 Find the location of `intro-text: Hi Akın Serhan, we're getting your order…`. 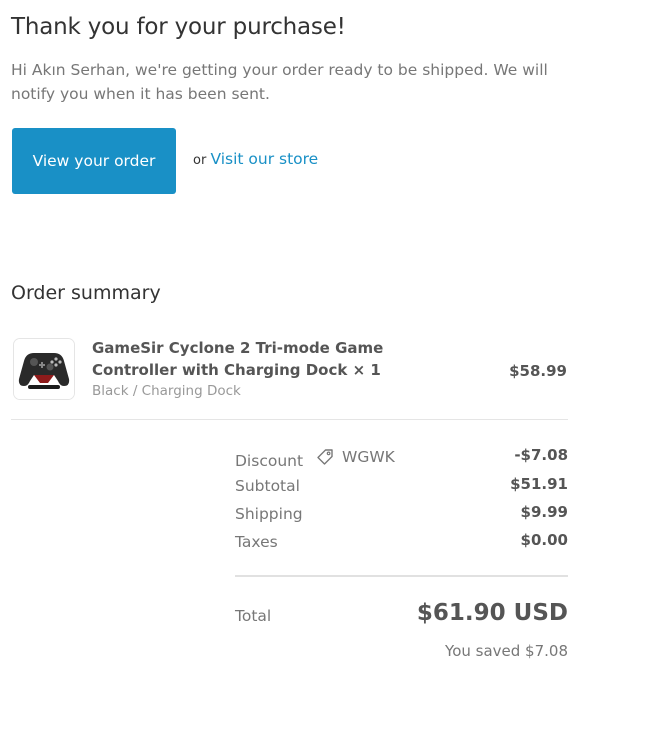

intro-text: Hi Akın Serhan, we're getting your order… is located at coordinates (279, 82).